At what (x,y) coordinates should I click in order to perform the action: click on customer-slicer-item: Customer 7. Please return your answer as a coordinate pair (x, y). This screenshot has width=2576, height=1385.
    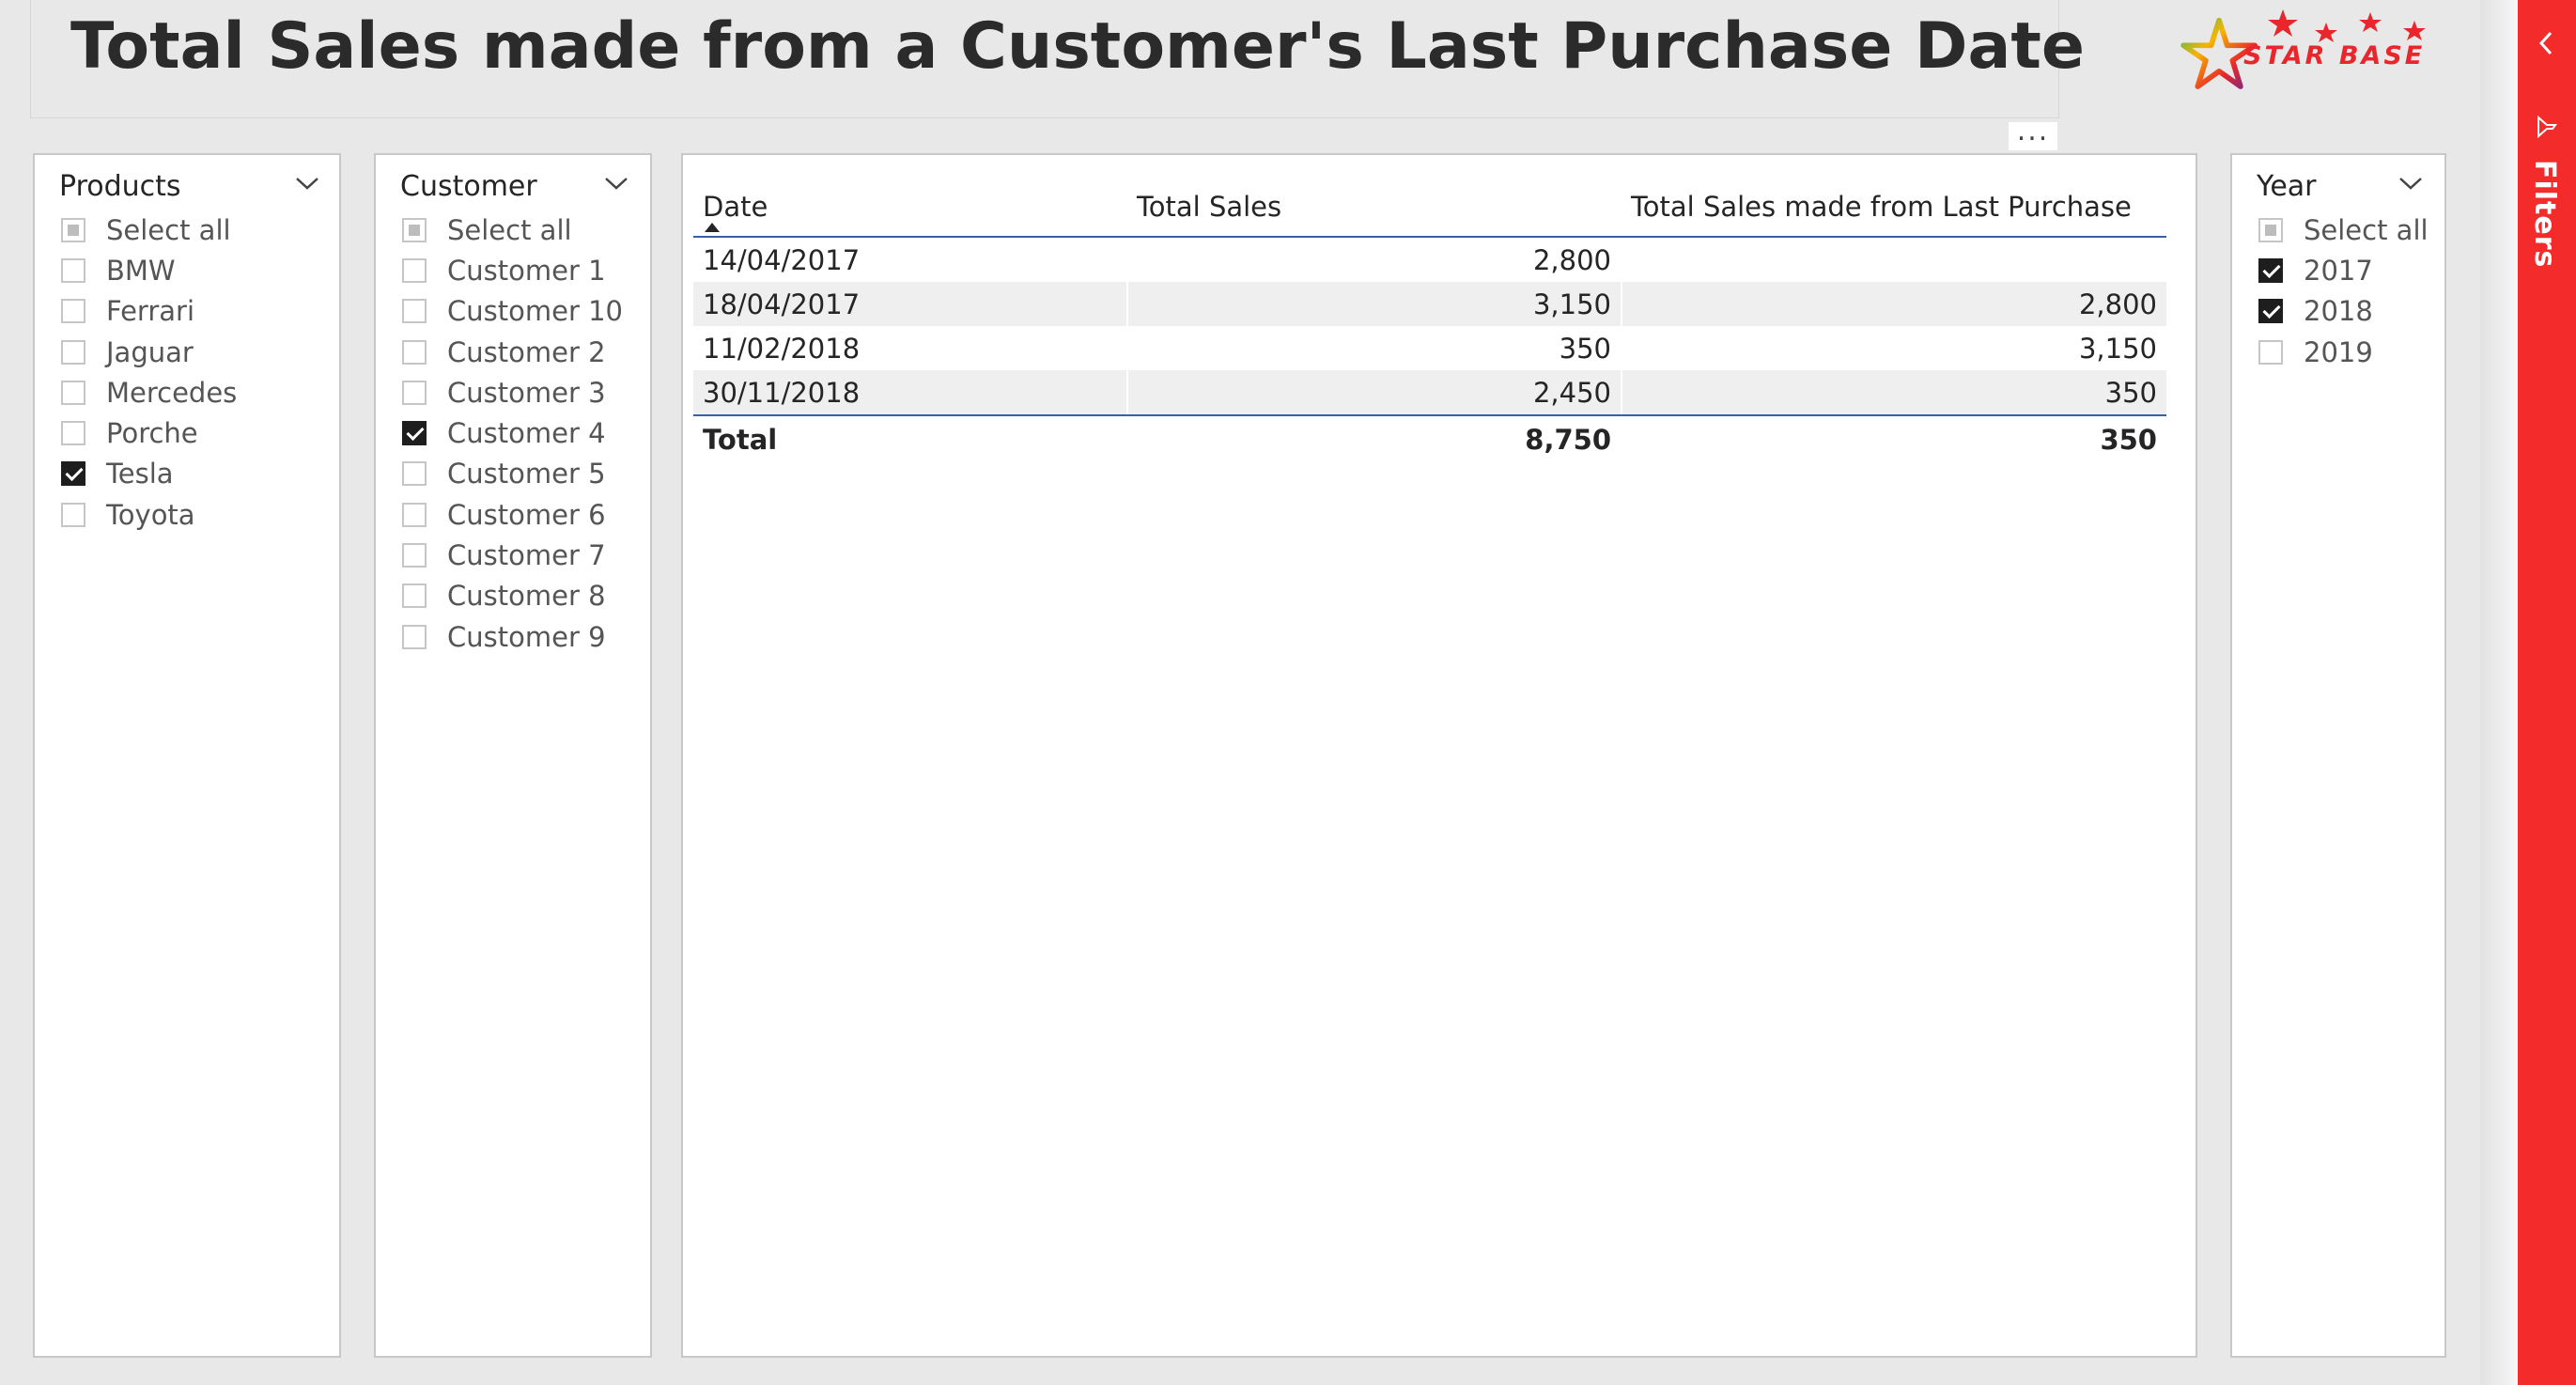
    Looking at the image, I should click on (512, 555).